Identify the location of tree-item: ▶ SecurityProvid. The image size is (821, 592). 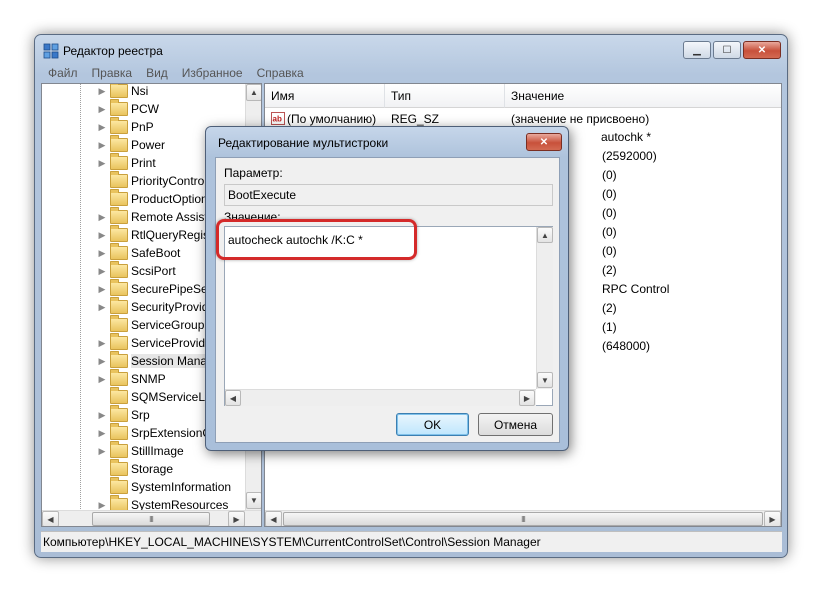
(125, 306).